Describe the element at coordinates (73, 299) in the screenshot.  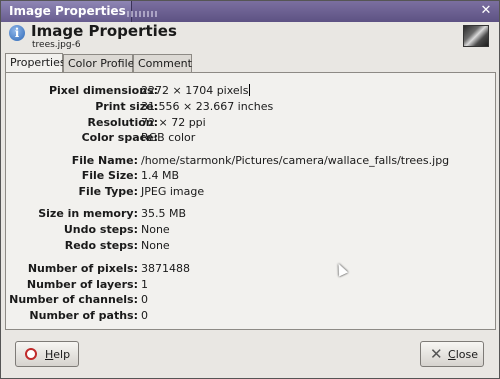
I see `label-number-of-channels: Number of channels:` at that location.